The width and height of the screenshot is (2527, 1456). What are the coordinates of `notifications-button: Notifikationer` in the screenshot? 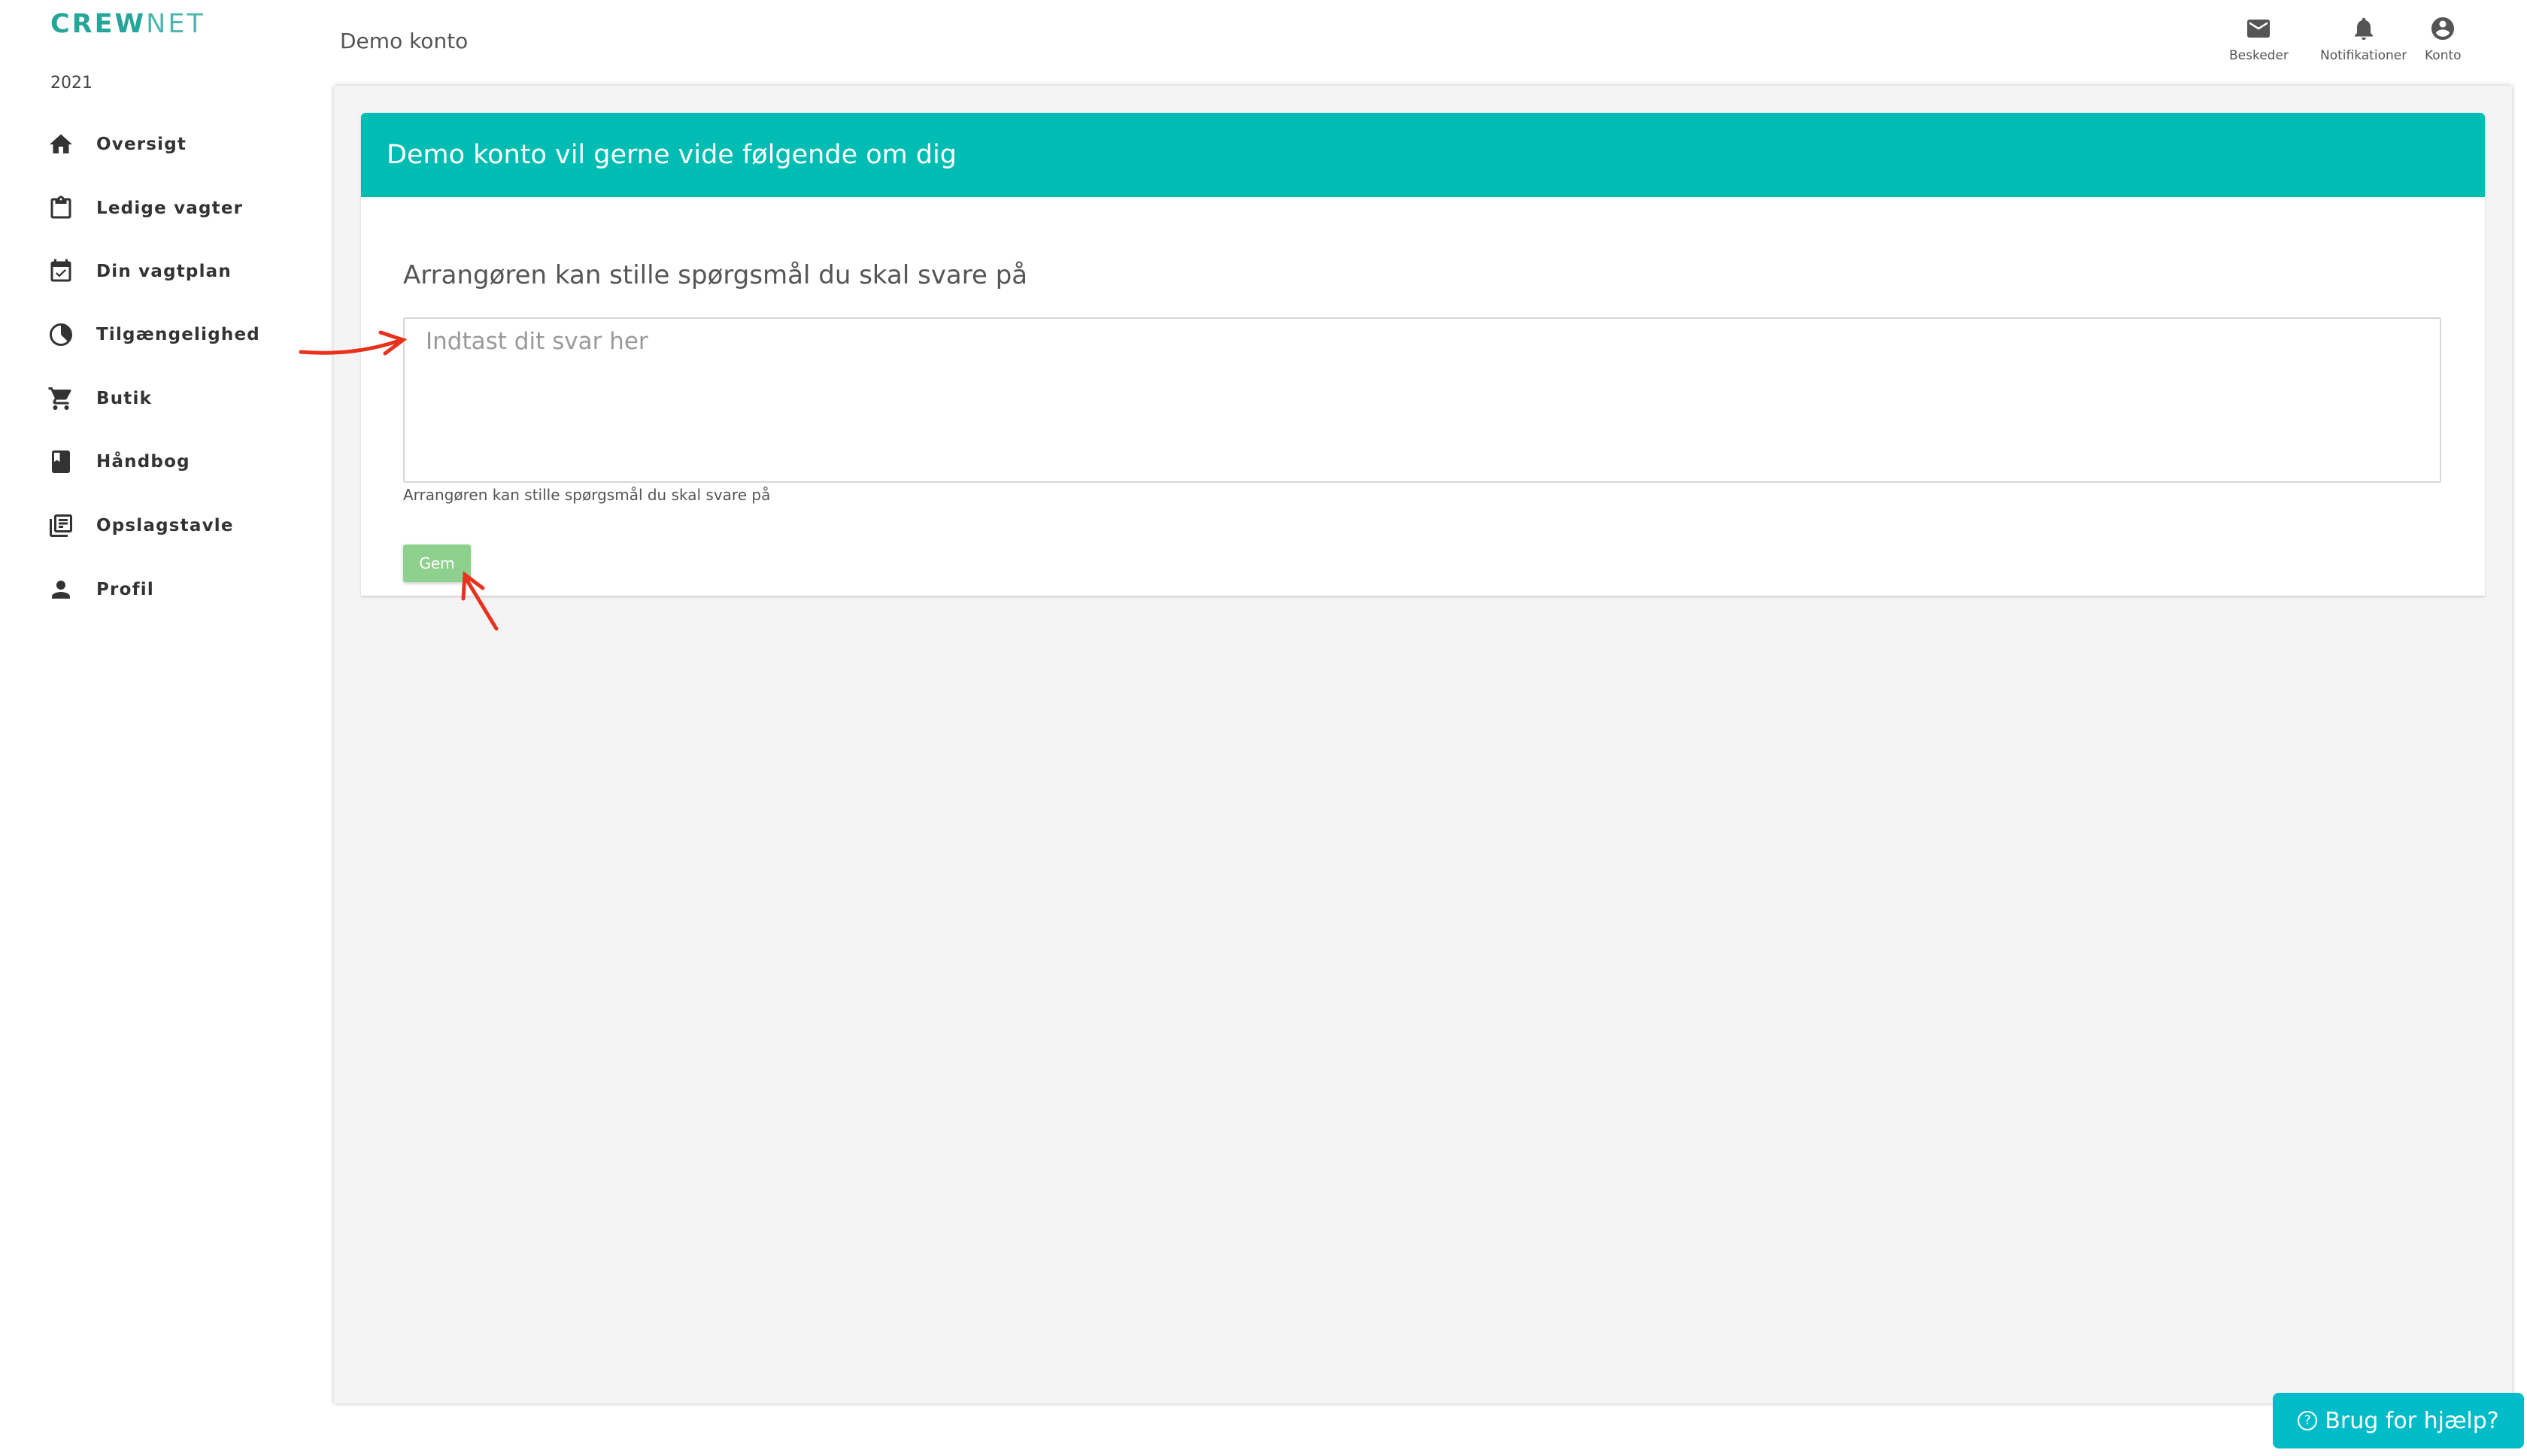 It's located at (2363, 39).